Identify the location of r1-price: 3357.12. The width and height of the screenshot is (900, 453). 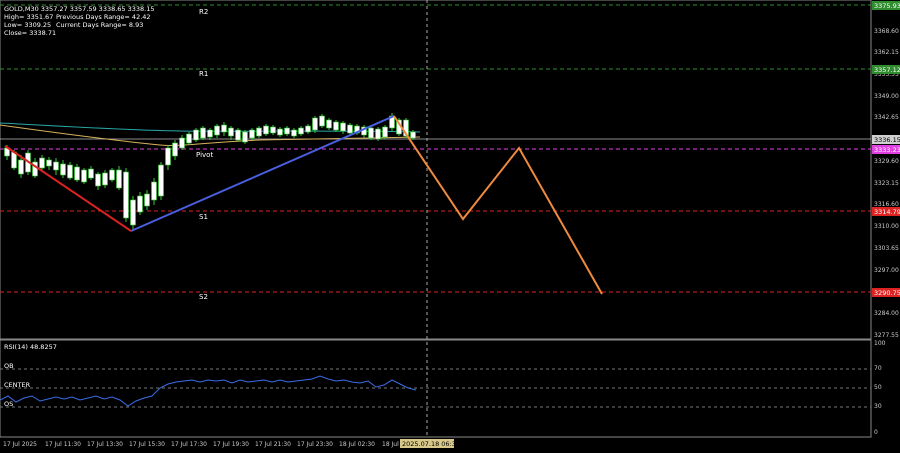
(887, 70).